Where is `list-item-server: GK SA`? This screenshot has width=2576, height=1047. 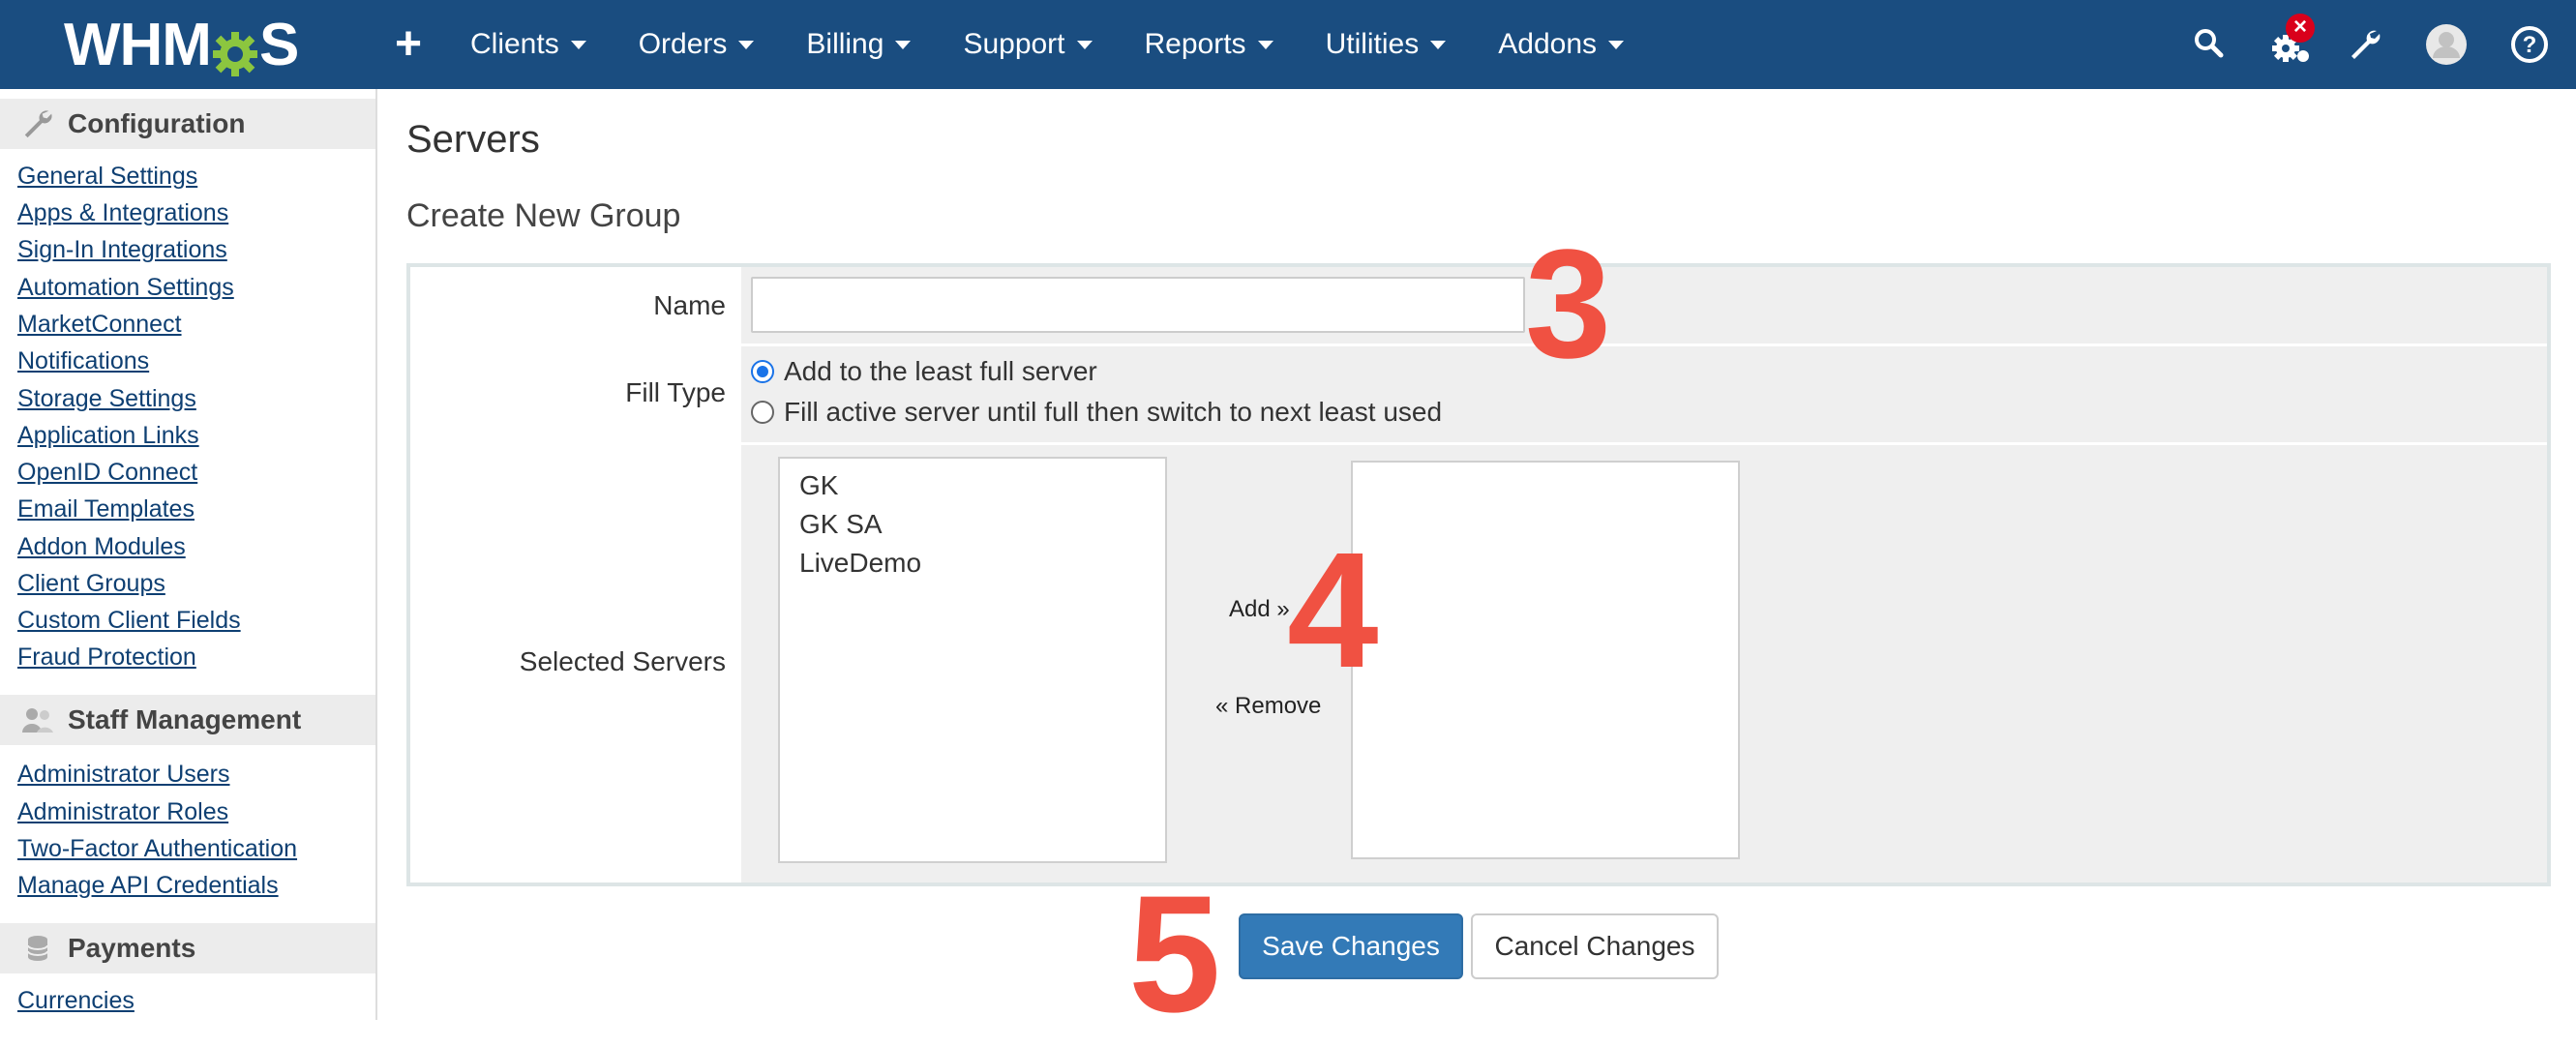
list-item-server: GK SA is located at coordinates (972, 524).